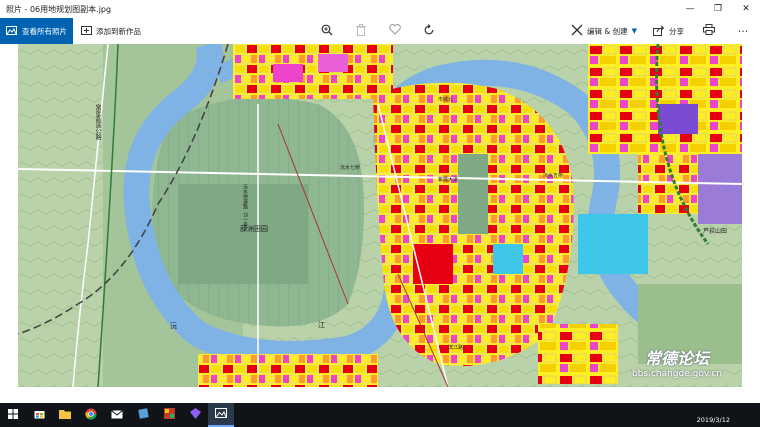 The height and width of the screenshot is (427, 760). I want to click on photos-app-icon, so click(221, 414).